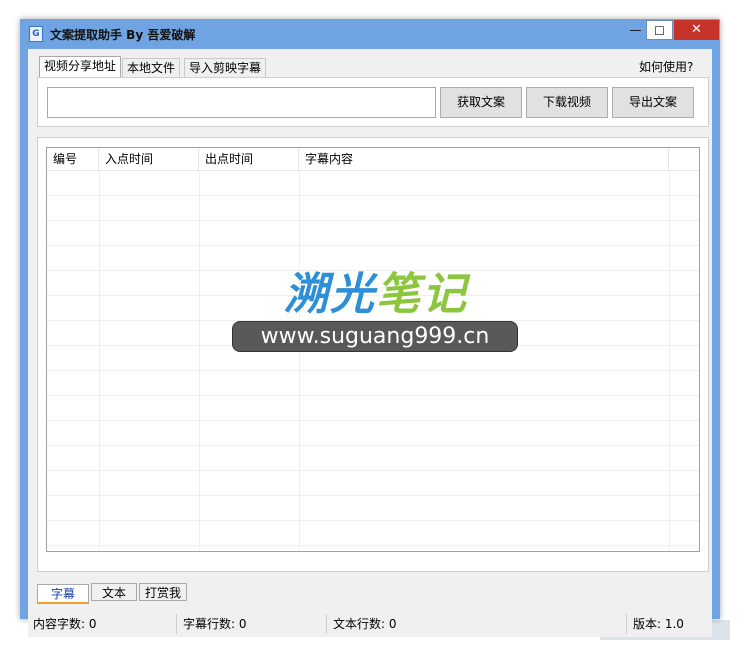  I want to click on app-icon: G, so click(36, 34).